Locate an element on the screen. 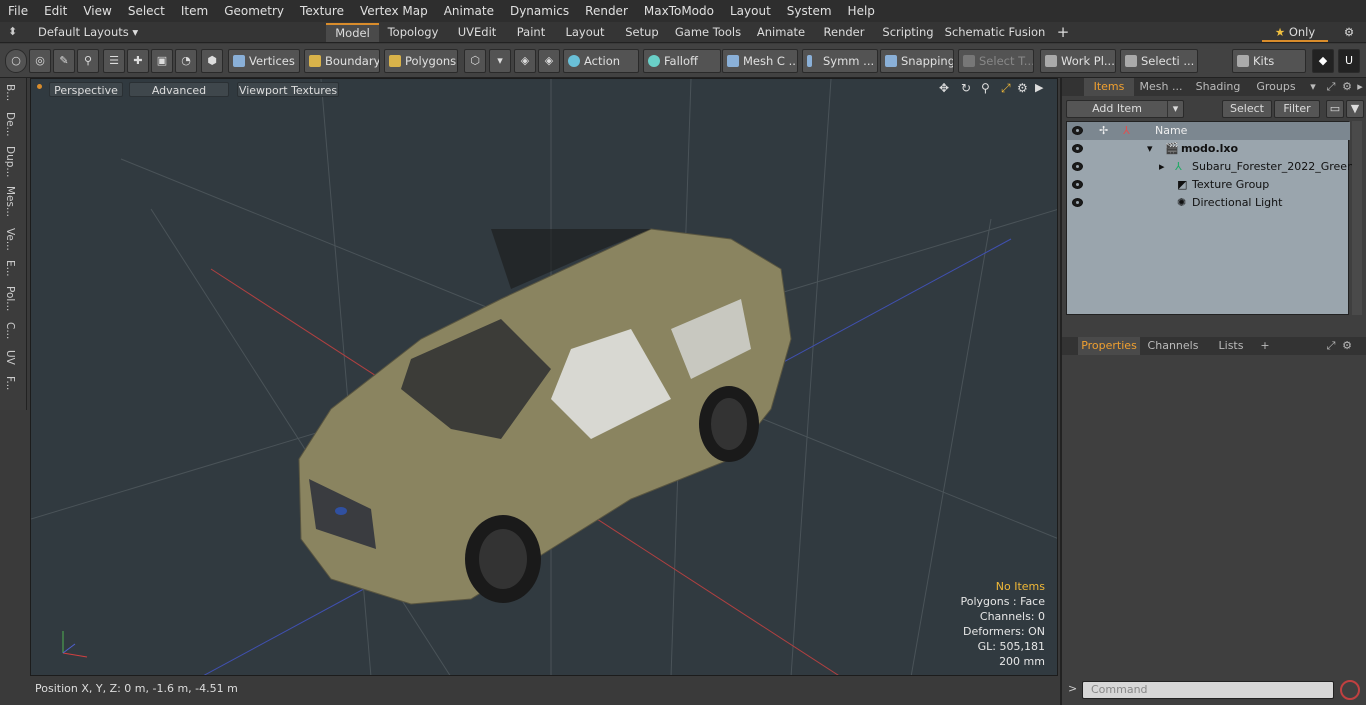 Image resolution: width=1366 pixels, height=705 pixels. menu-select: Select is located at coordinates (146, 11).